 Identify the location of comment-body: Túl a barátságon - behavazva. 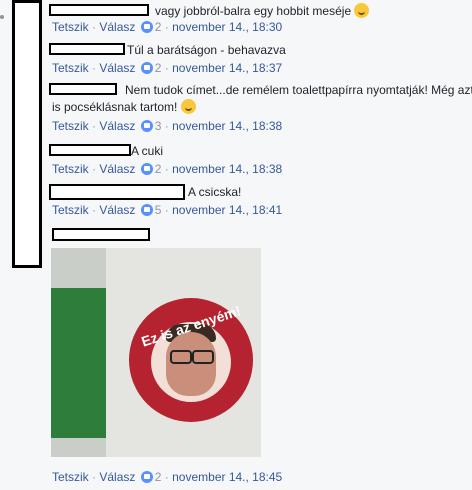
(258, 50).